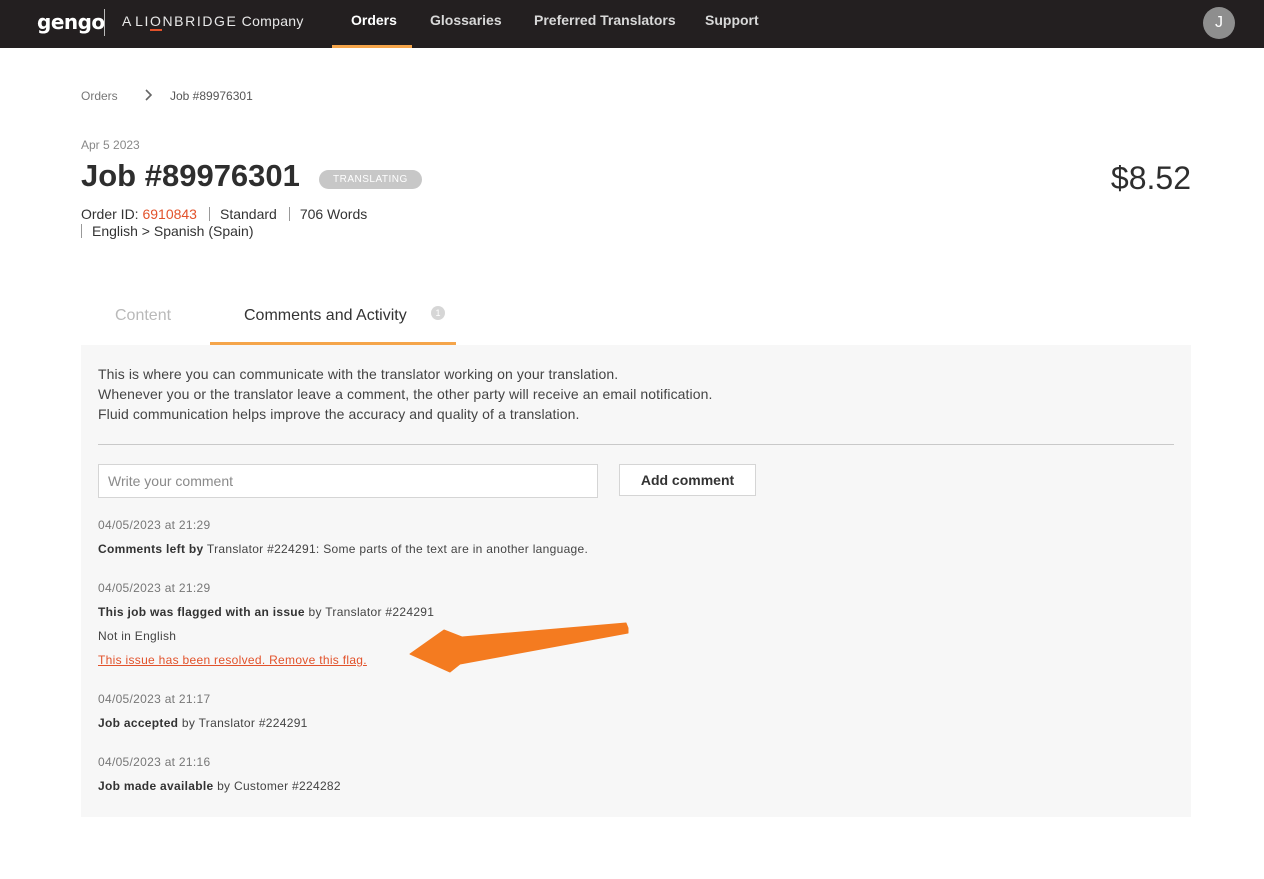 Image resolution: width=1264 pixels, height=879 pixels. Describe the element at coordinates (732, 20) in the screenshot. I see `nav-support: Support` at that location.